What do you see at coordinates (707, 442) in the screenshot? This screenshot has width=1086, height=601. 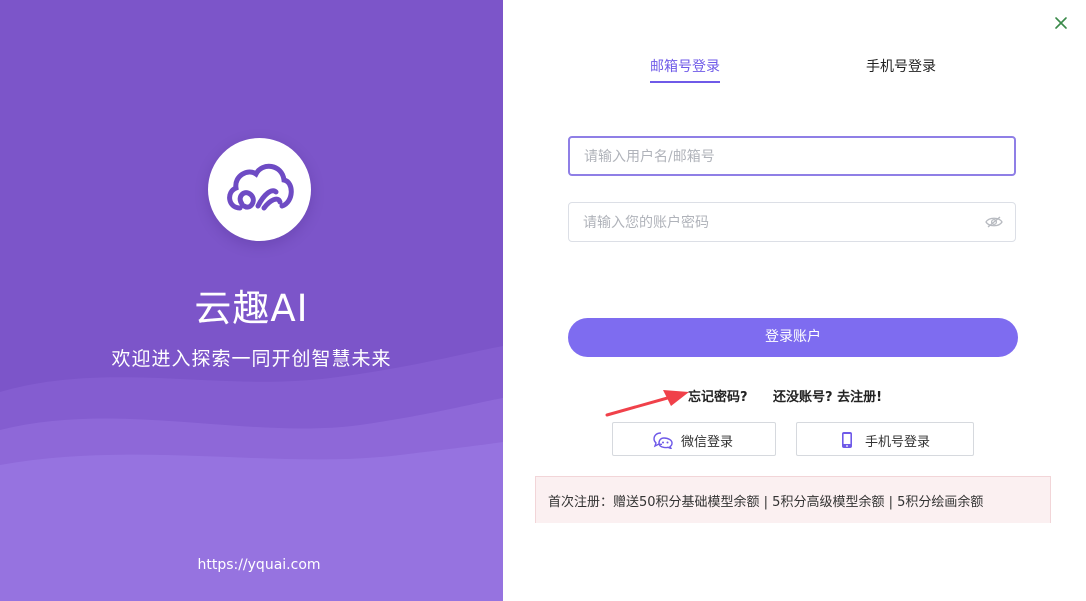 I see `wechat-login-label: 微信登录` at bounding box center [707, 442].